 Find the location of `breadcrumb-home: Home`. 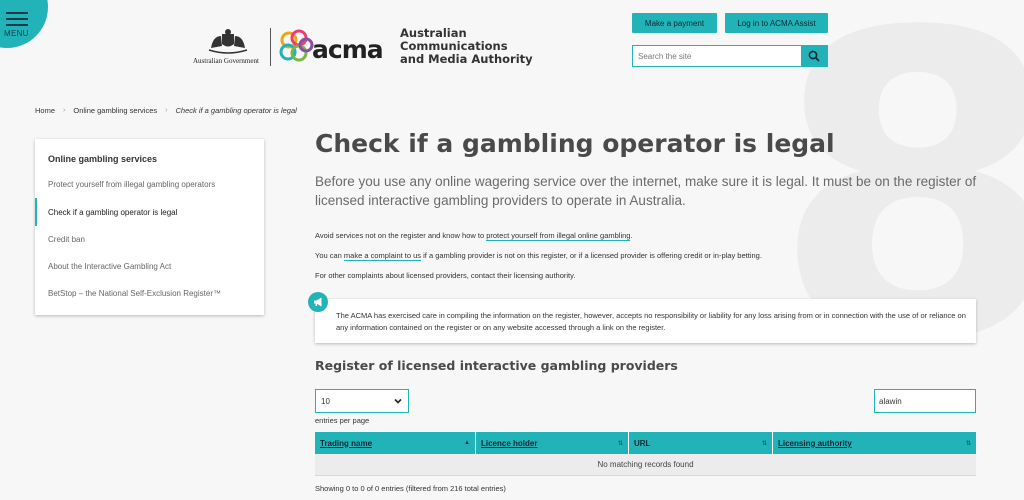

breadcrumb-home: Home is located at coordinates (45, 110).